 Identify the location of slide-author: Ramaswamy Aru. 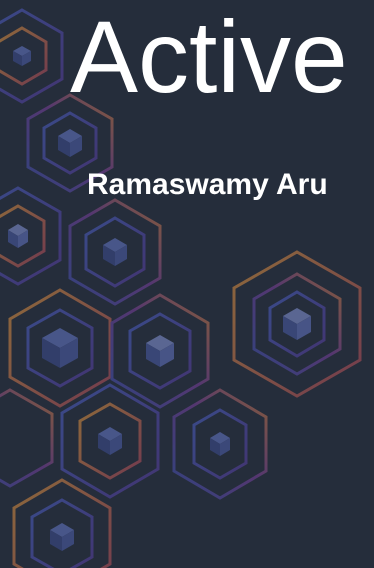
(207, 184).